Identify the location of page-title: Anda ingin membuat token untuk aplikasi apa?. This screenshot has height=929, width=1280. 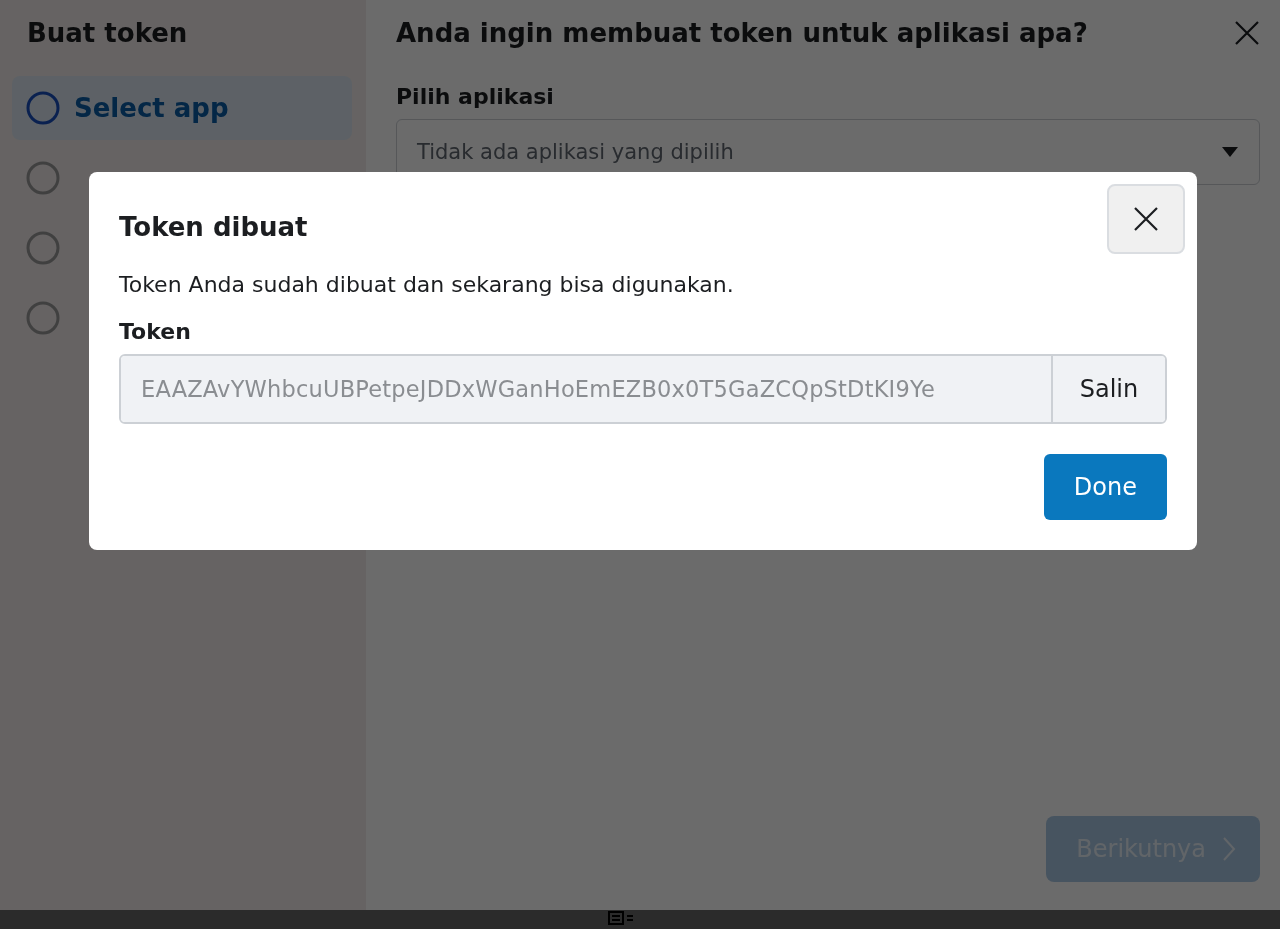
(742, 33).